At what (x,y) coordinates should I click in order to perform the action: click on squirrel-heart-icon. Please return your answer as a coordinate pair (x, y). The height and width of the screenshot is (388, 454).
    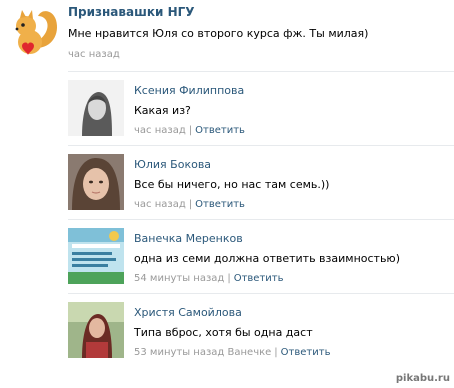
    Looking at the image, I should click on (34, 32).